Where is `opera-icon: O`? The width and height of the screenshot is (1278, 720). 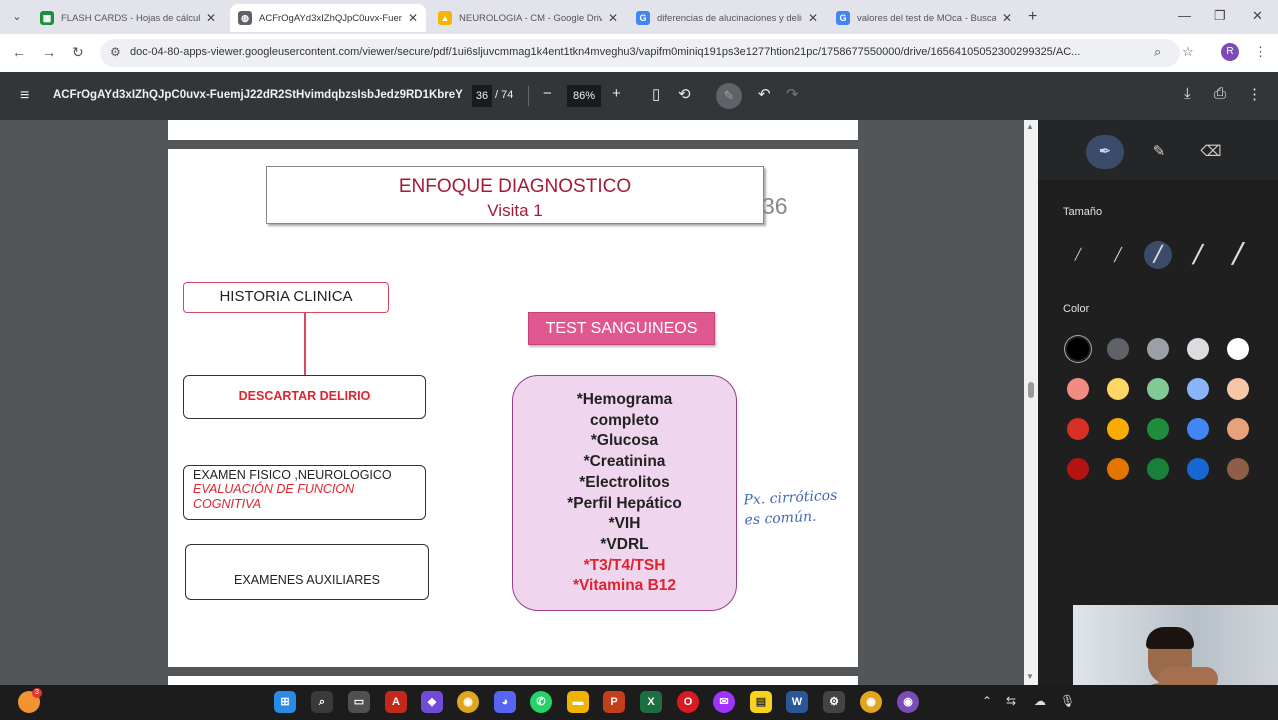
opera-icon: O is located at coordinates (688, 702).